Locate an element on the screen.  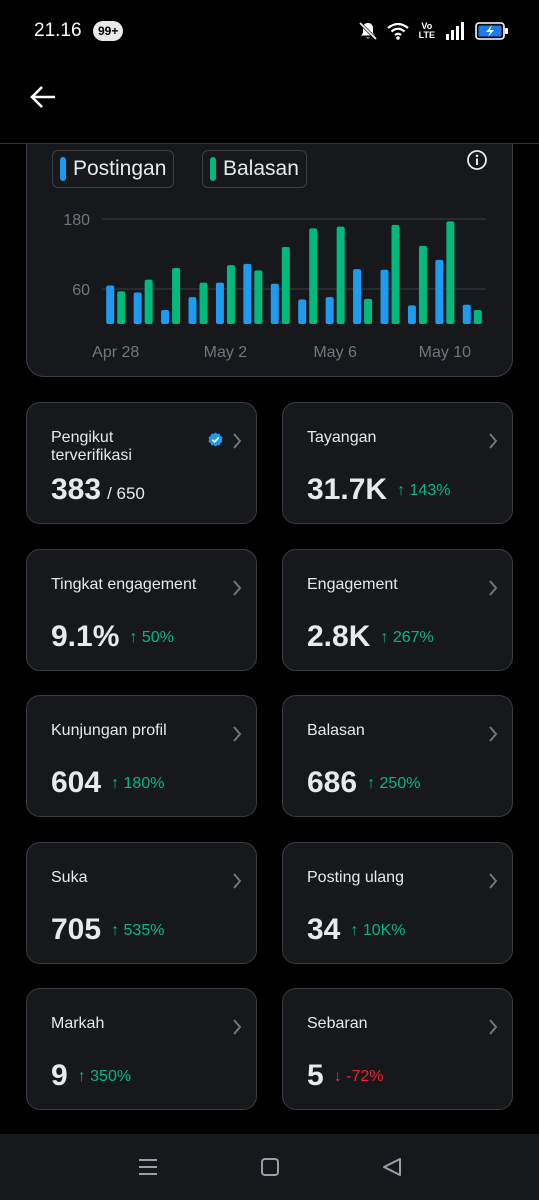
stat-value-row: 5 ↓ -72% is located at coordinates (345, 1076).